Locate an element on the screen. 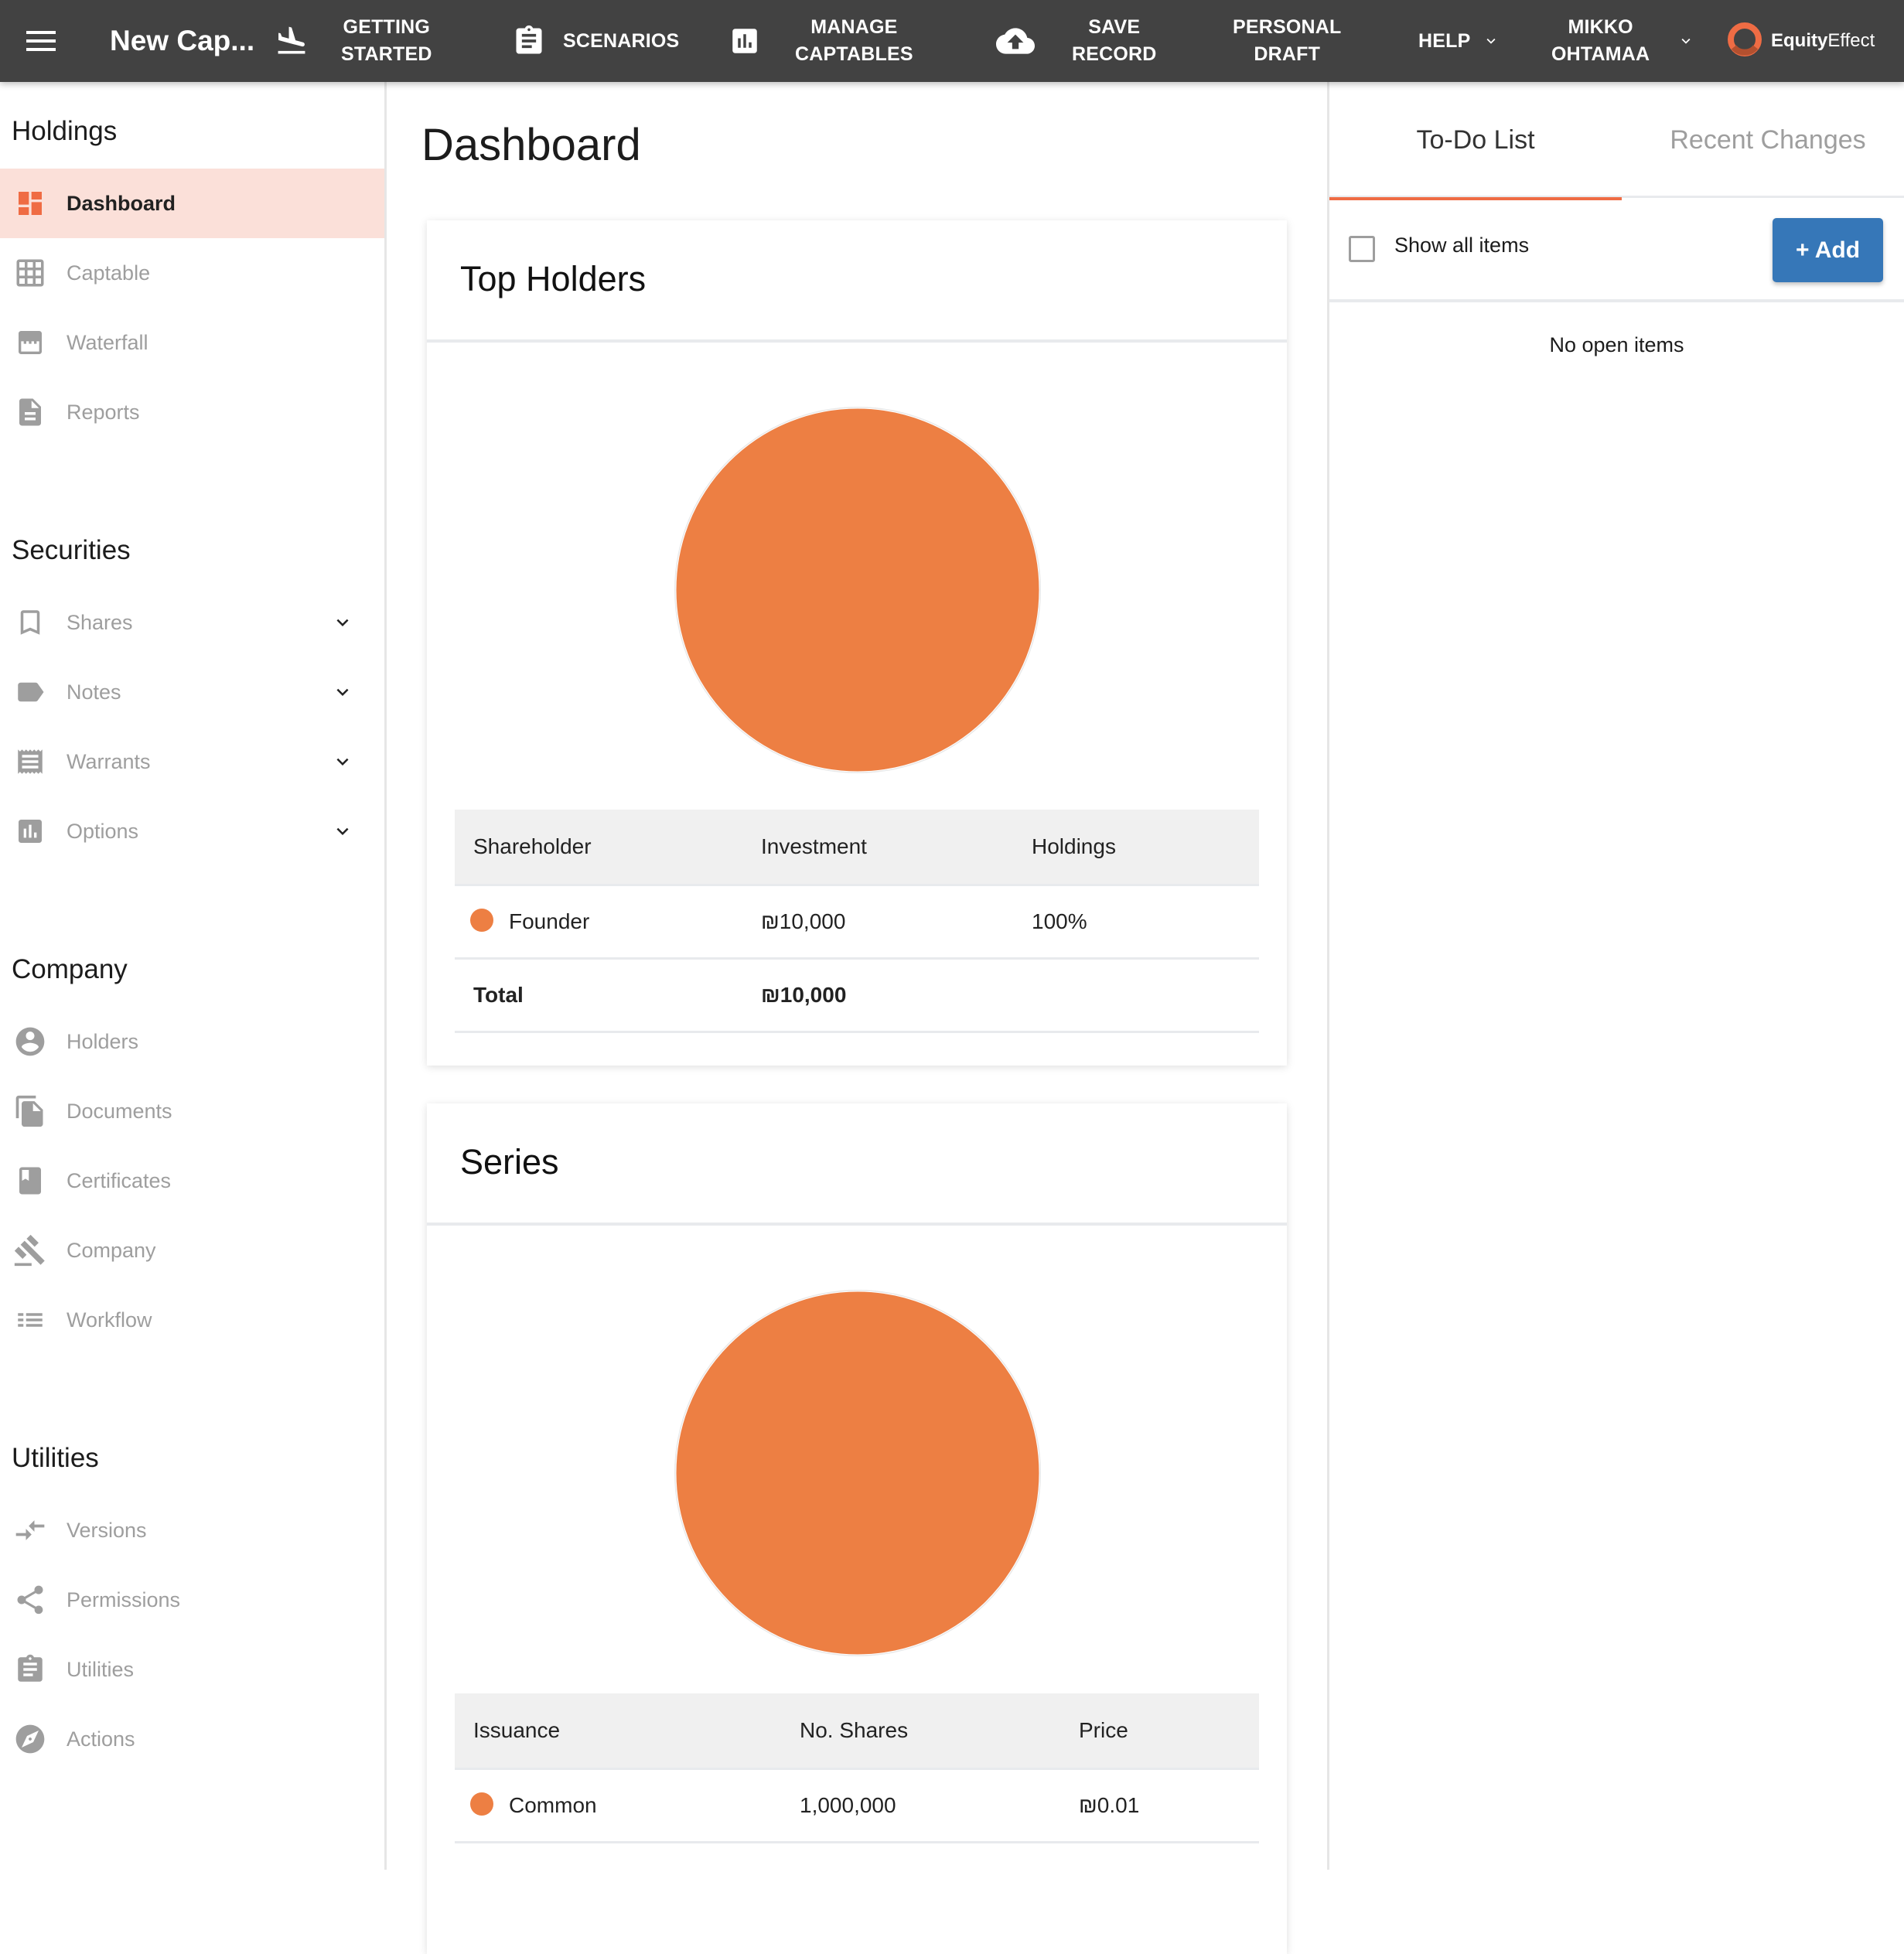 This screenshot has width=1904, height=1954. table-header-row: Issuance No. Shares Price is located at coordinates (857, 1732).